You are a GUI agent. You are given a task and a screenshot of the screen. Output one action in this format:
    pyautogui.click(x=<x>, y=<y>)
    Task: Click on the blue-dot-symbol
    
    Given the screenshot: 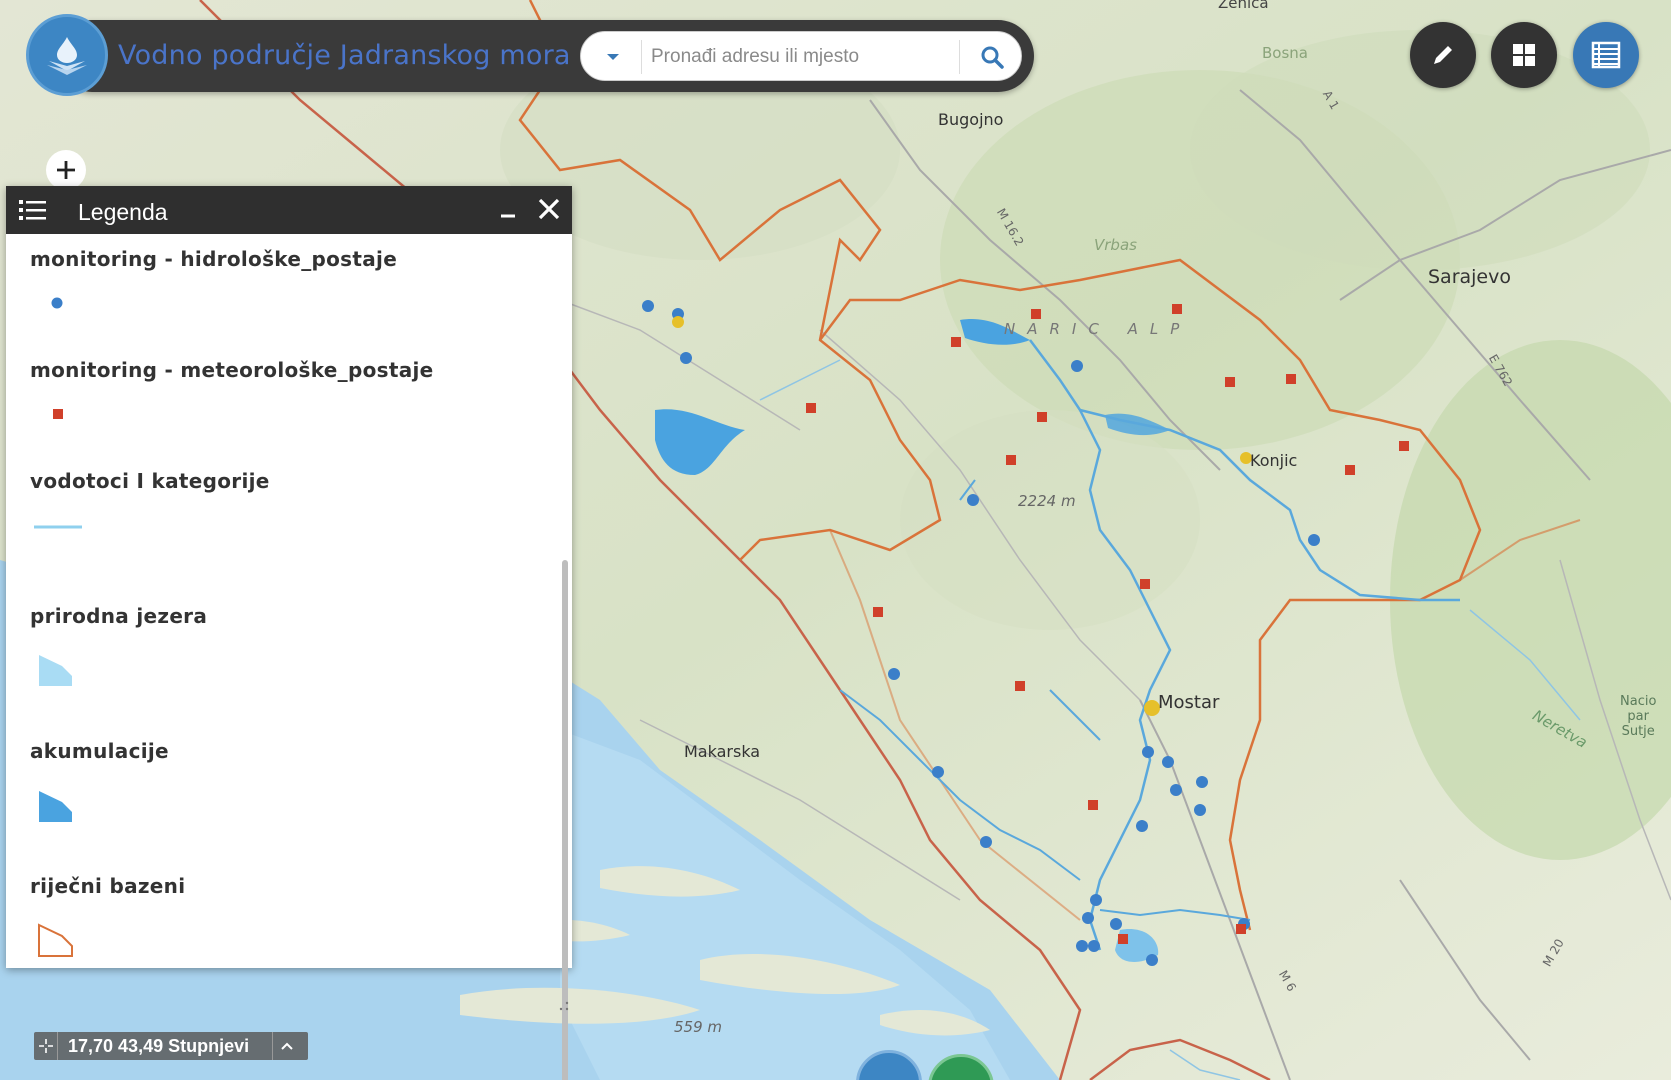 What is the action you would take?
    pyautogui.click(x=57, y=303)
    